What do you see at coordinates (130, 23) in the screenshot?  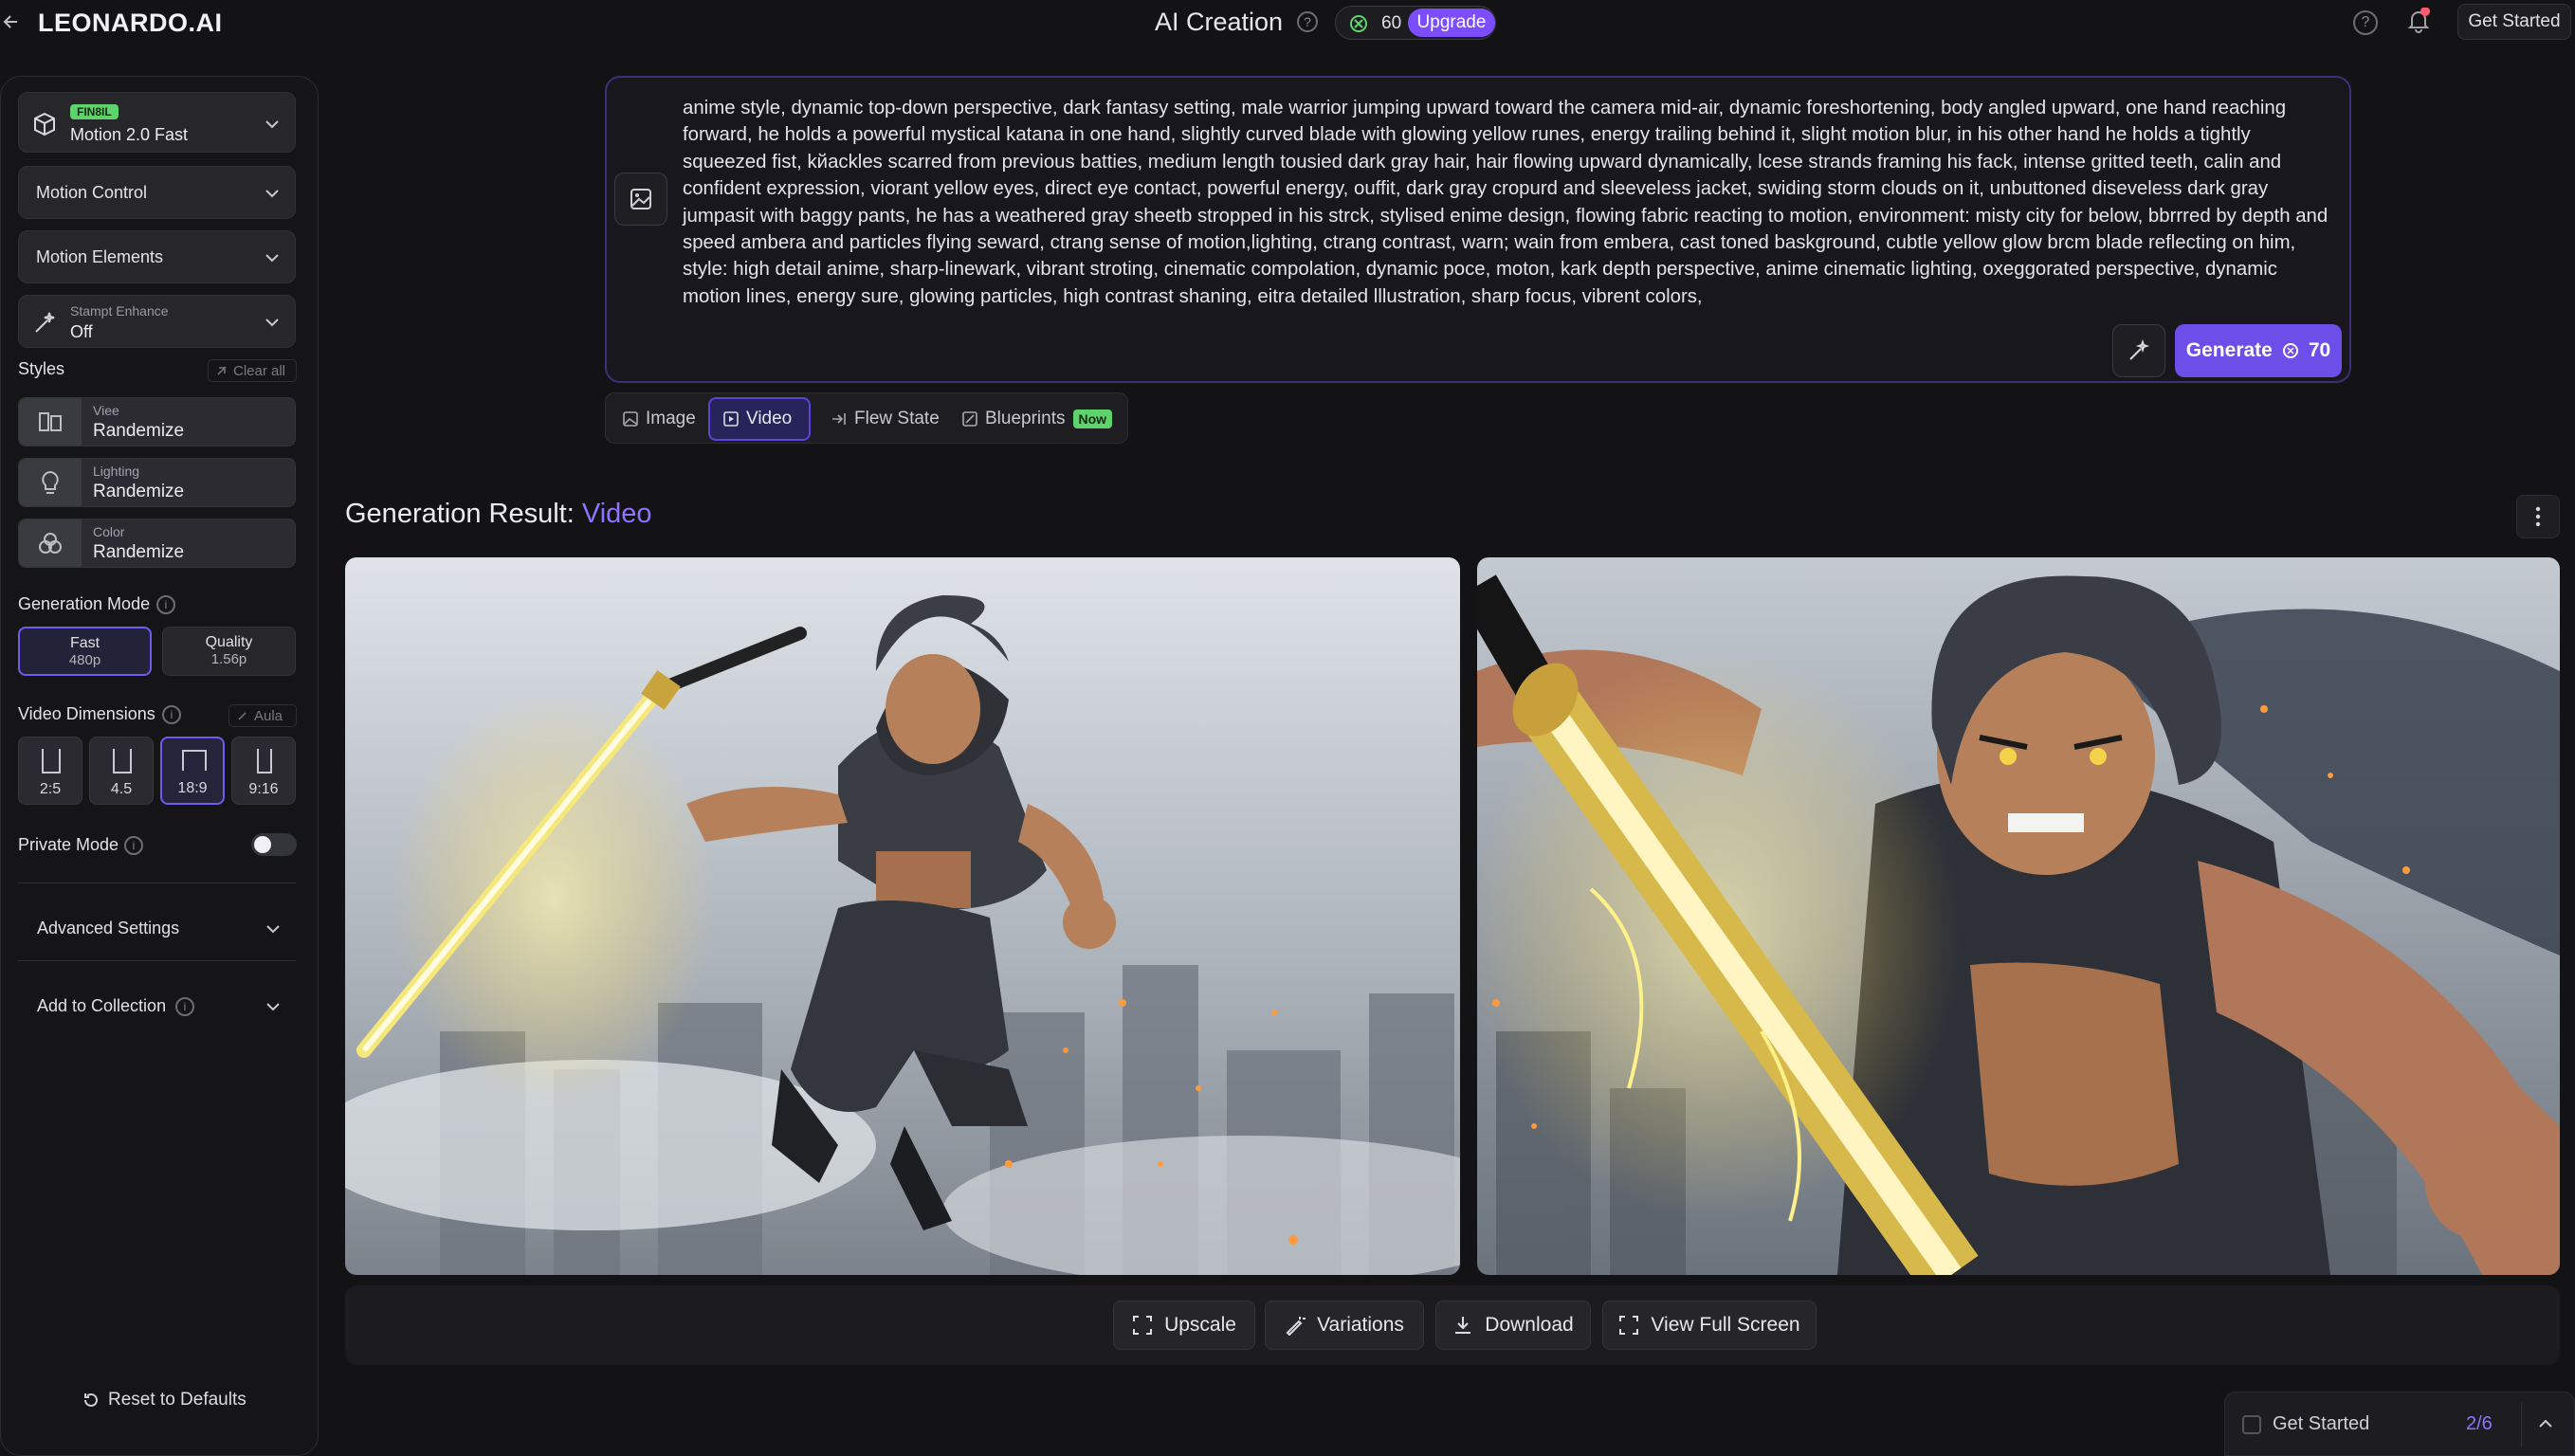 I see `app-logo: LEONARDO.AI` at bounding box center [130, 23].